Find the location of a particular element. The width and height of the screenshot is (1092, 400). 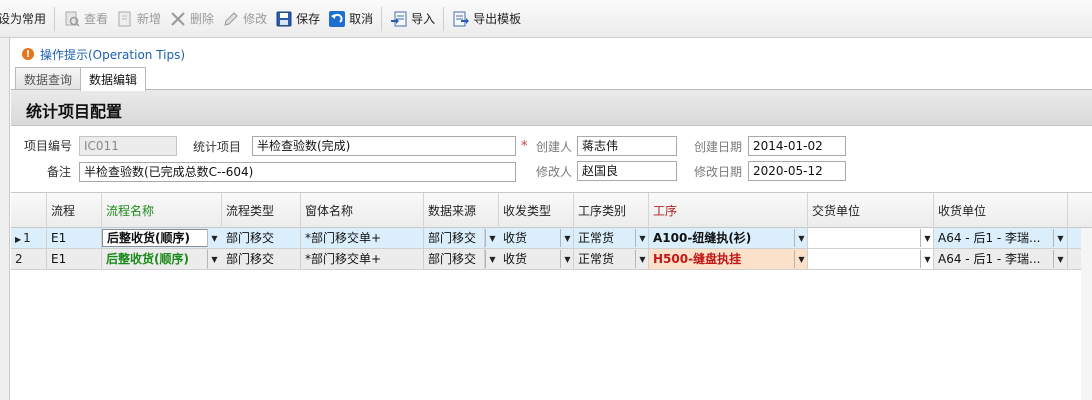

col-send-recv-type: 收发类型 is located at coordinates (536, 211).